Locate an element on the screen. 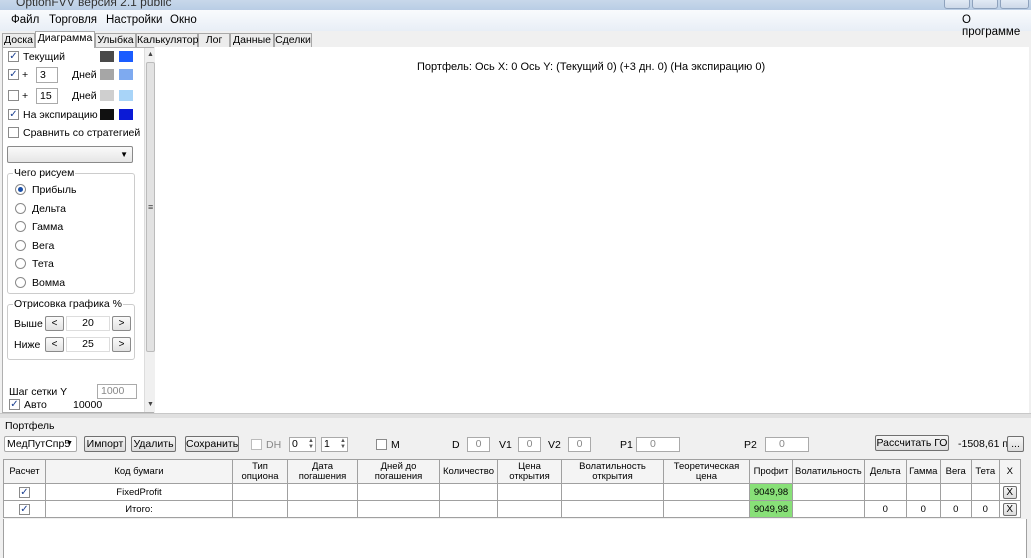 The width and height of the screenshot is (1031, 558). calculate-go-button: Рассчитать ГО is located at coordinates (912, 443).